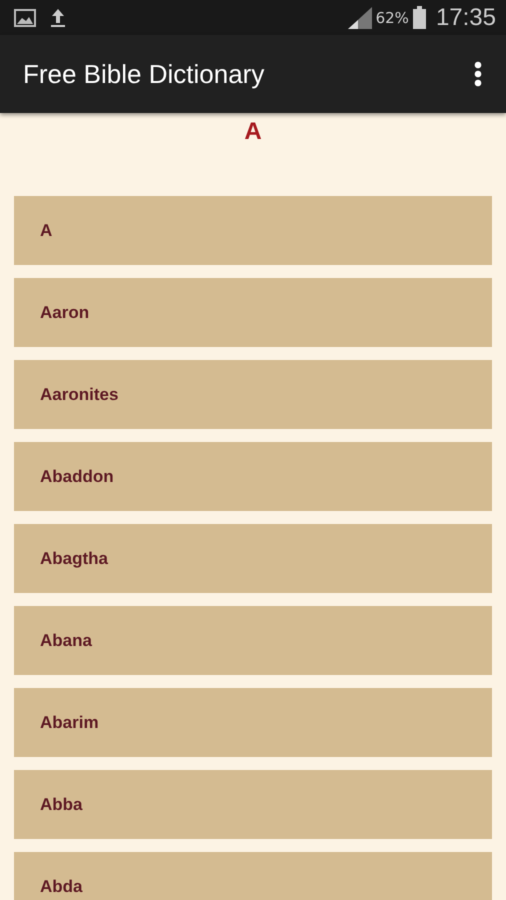  What do you see at coordinates (419, 17) in the screenshot?
I see `battery-icon` at bounding box center [419, 17].